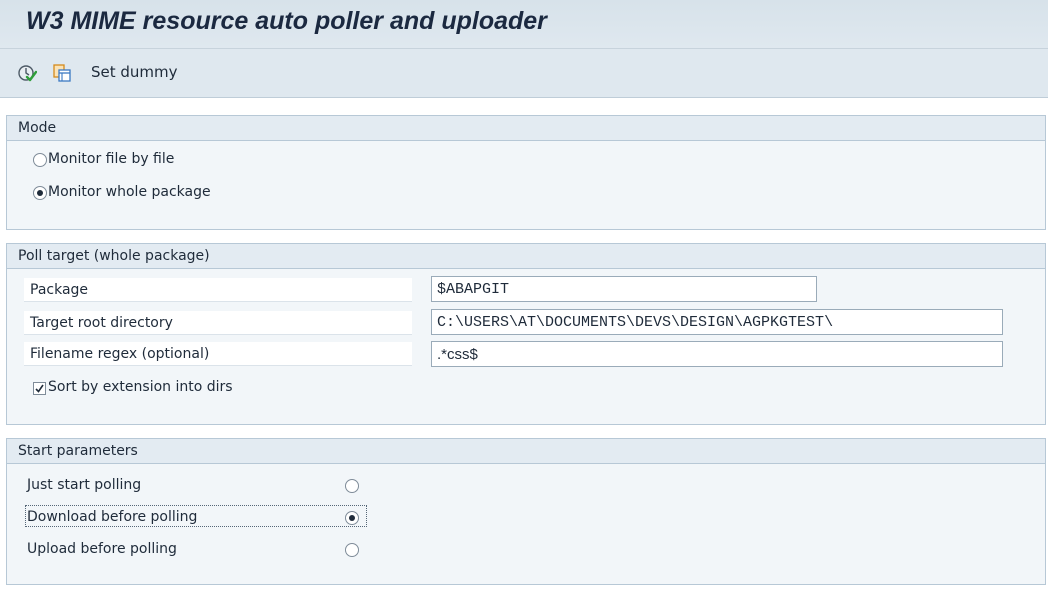 The width and height of the screenshot is (1048, 590). What do you see at coordinates (40, 193) in the screenshot?
I see `mode-radio-whole-package` at bounding box center [40, 193].